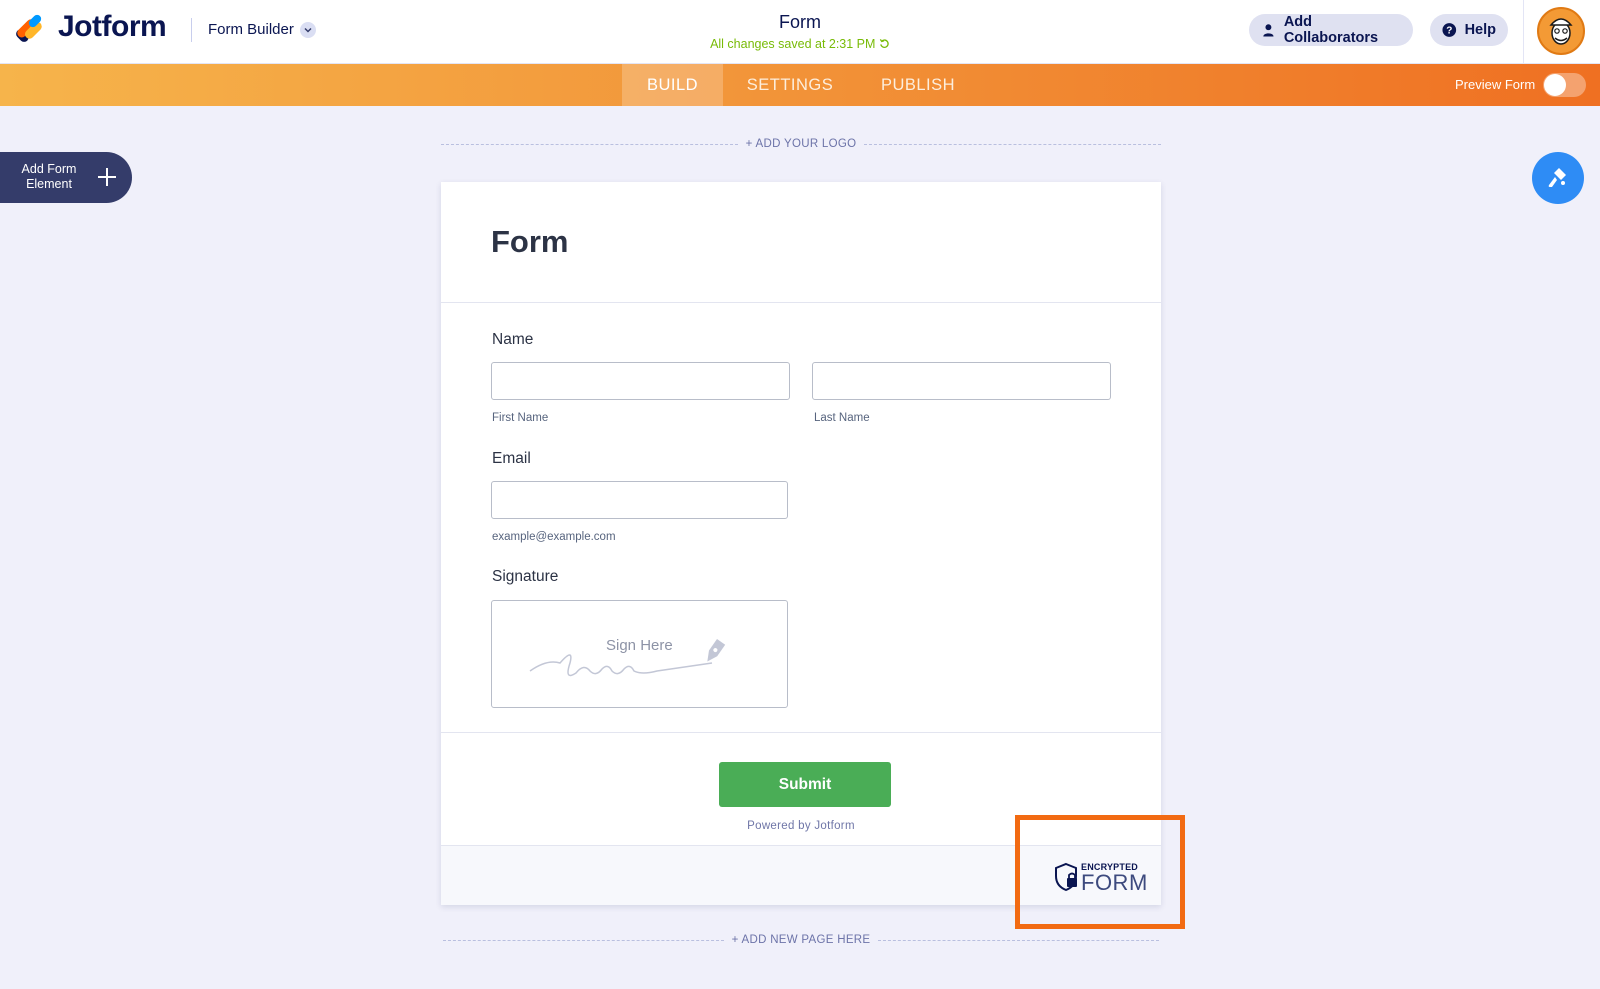  I want to click on user-icon, so click(1268, 30).